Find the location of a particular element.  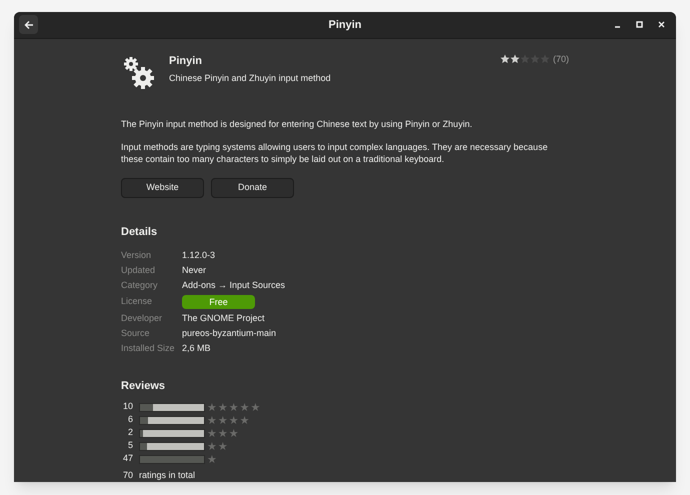

website-button: Website is located at coordinates (162, 188).